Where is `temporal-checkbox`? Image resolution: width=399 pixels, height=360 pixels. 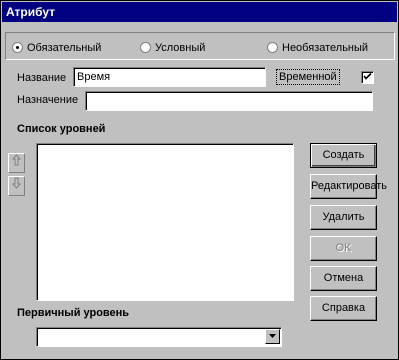
temporal-checkbox is located at coordinates (367, 77).